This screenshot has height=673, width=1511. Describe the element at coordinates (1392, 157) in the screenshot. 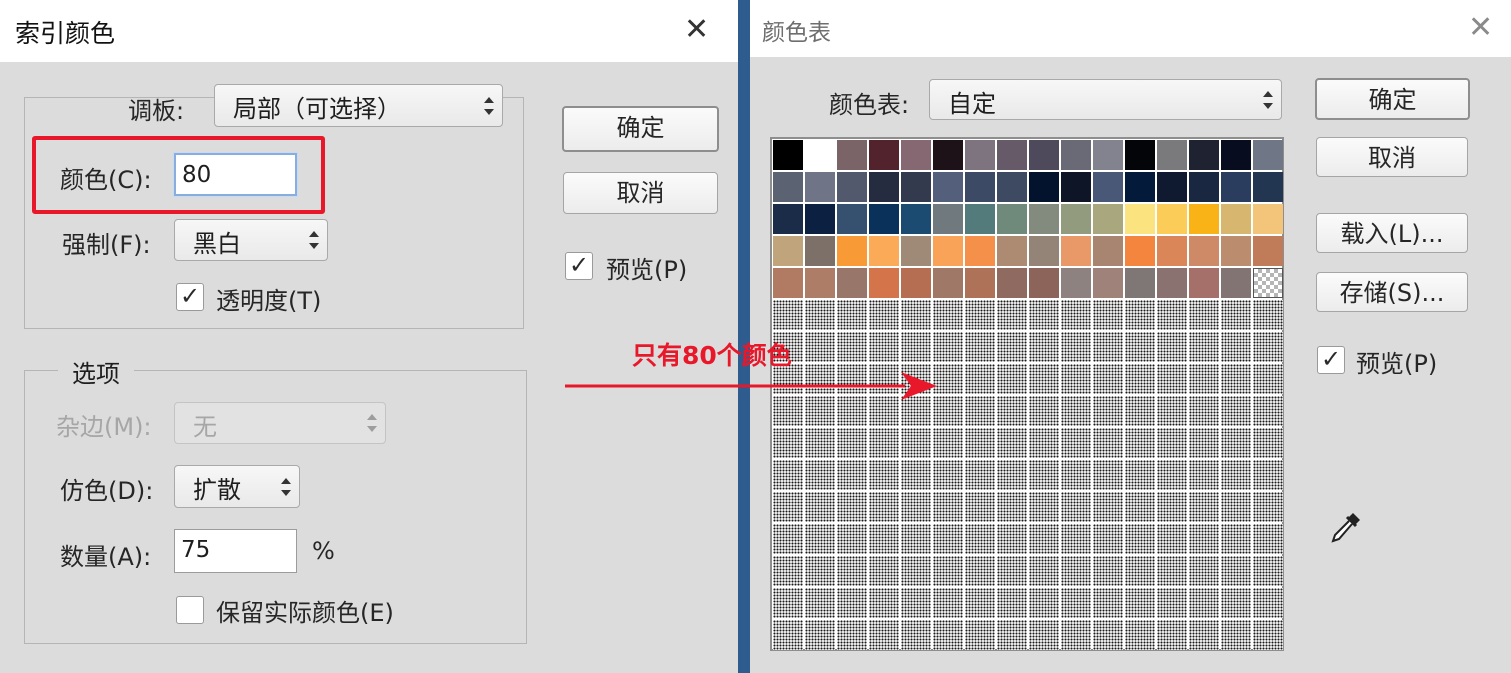

I see `cancel-button: 取消` at that location.